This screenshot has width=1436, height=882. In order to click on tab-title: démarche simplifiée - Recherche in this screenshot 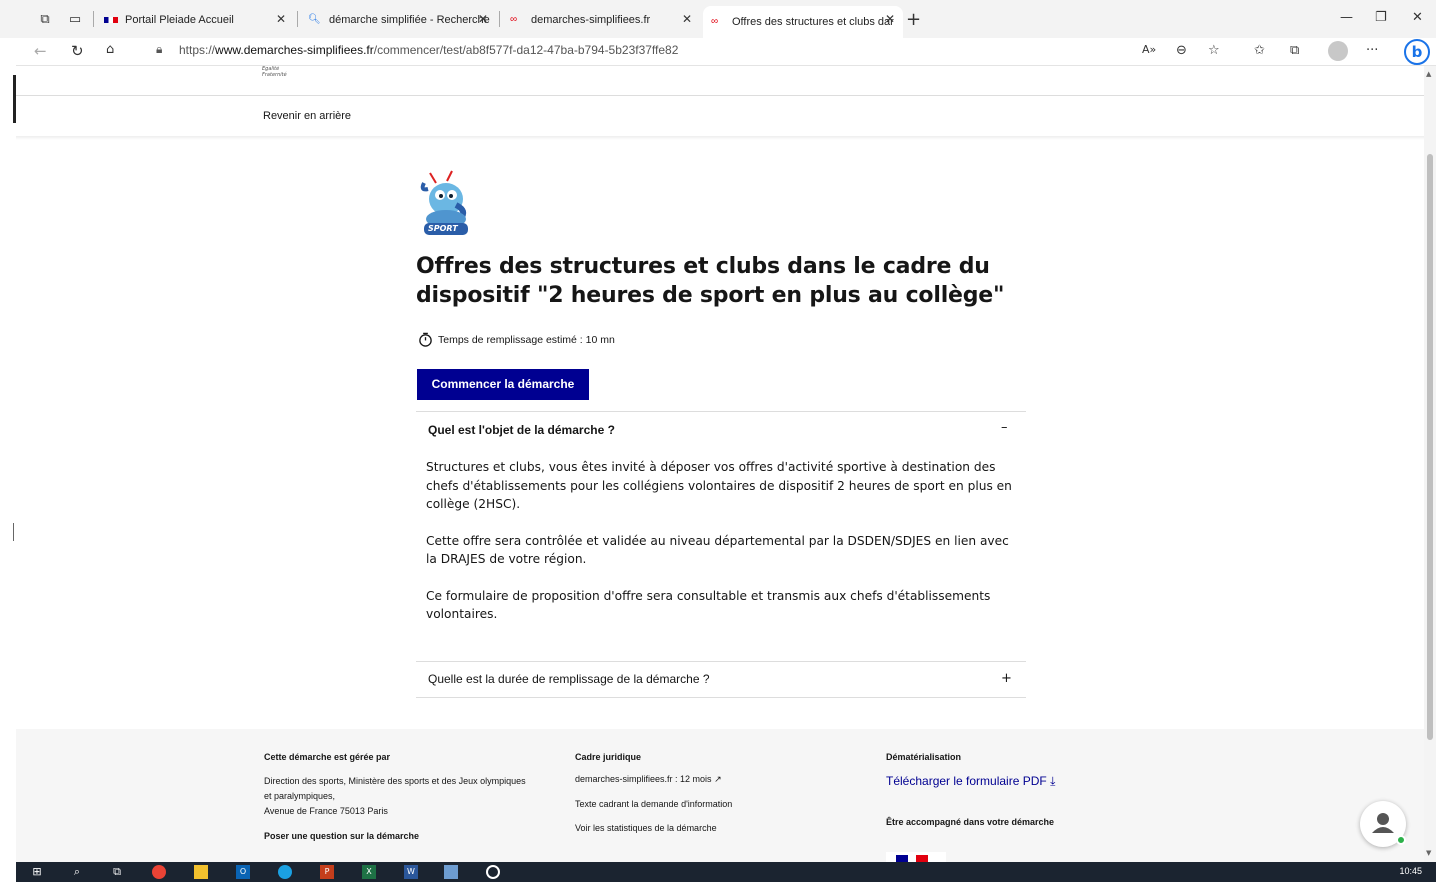, I will do `click(409, 20)`.